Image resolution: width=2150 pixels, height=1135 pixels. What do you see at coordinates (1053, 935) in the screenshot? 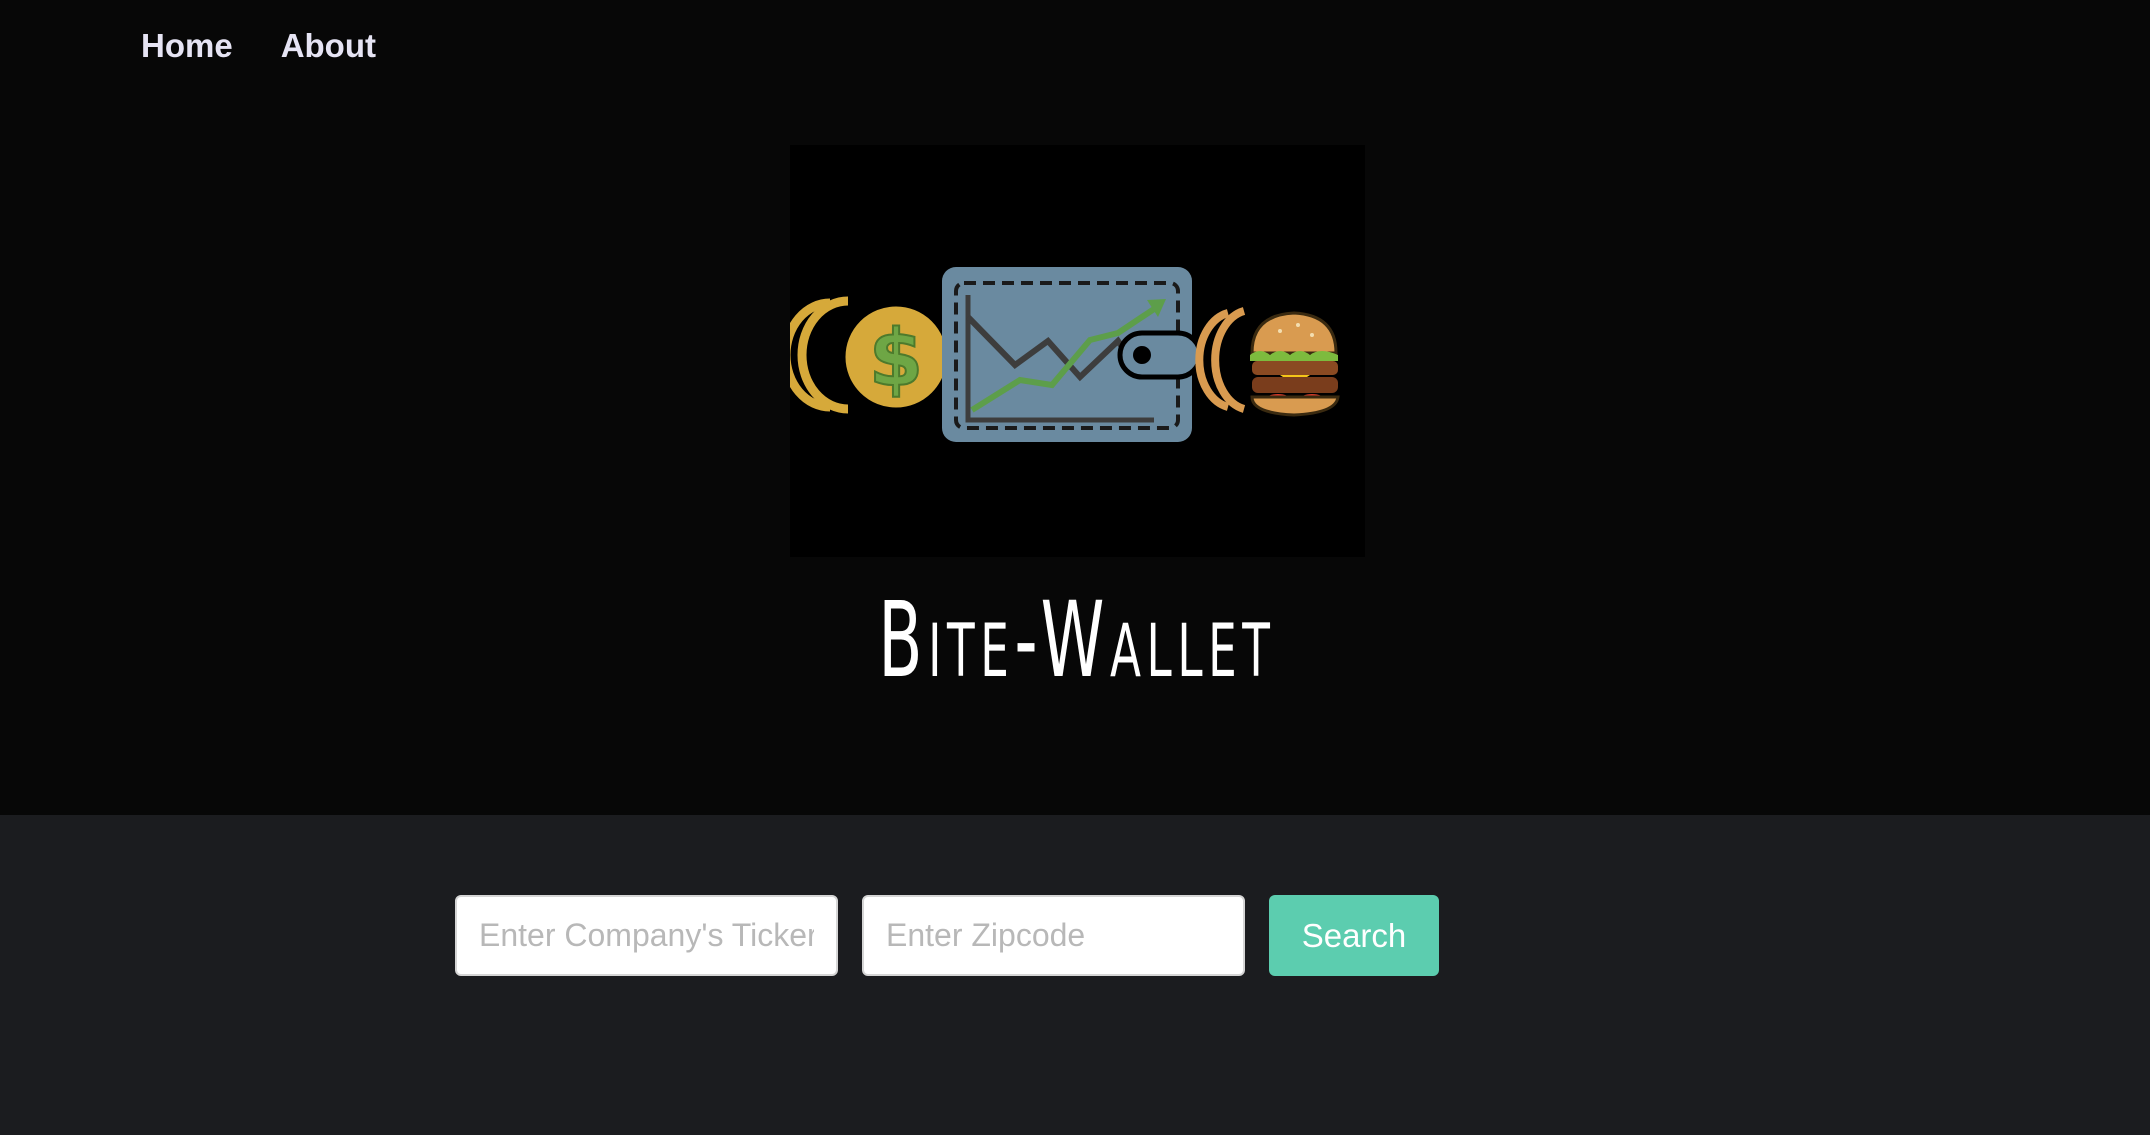
I see `zipcode-input` at bounding box center [1053, 935].